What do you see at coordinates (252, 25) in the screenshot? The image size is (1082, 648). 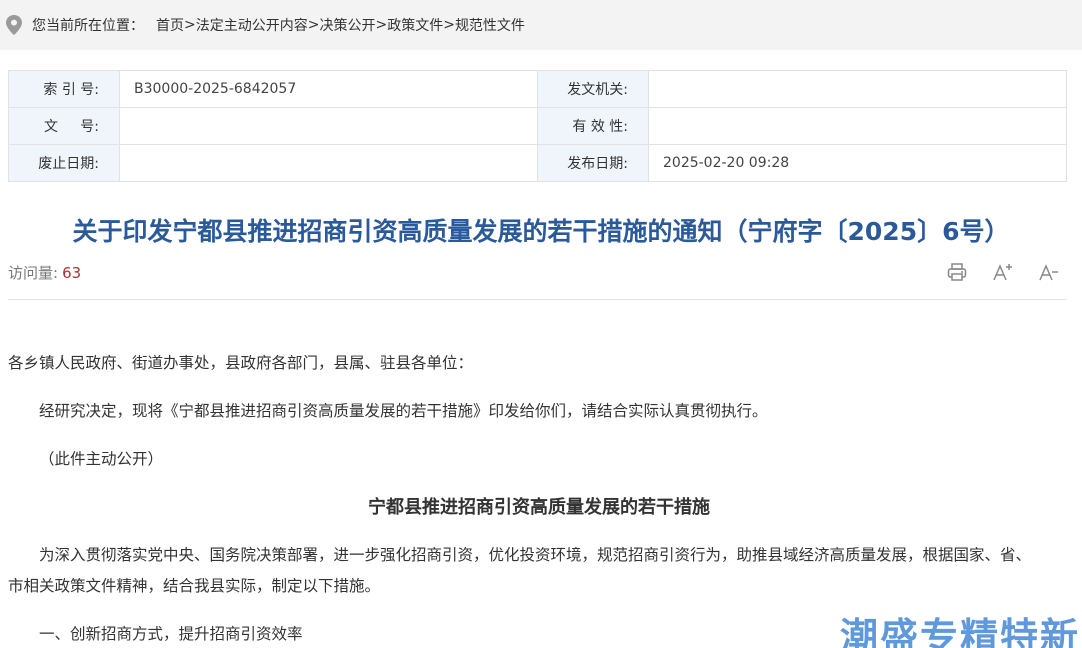 I see `breadcrumb-public-content: 法定主动公开内容` at bounding box center [252, 25].